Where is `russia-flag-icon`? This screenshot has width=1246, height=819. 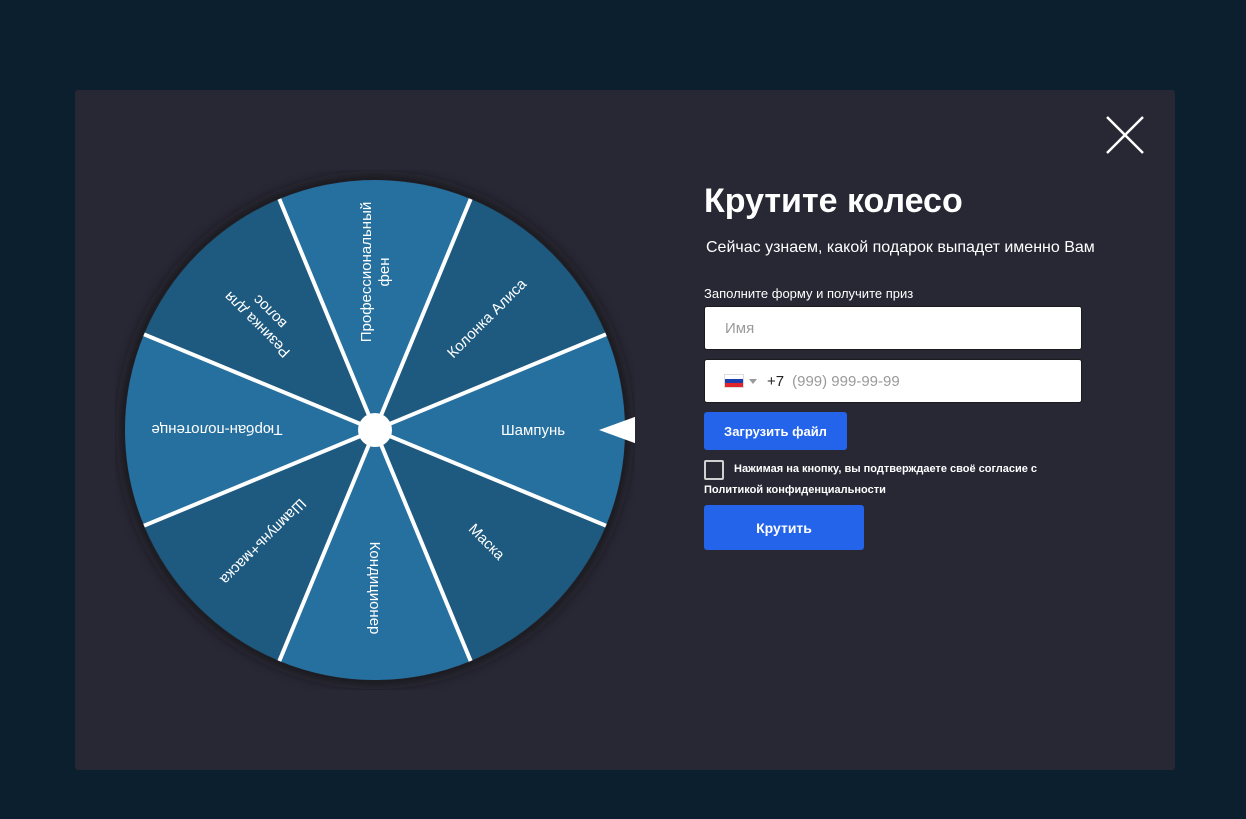
russia-flag-icon is located at coordinates (734, 381).